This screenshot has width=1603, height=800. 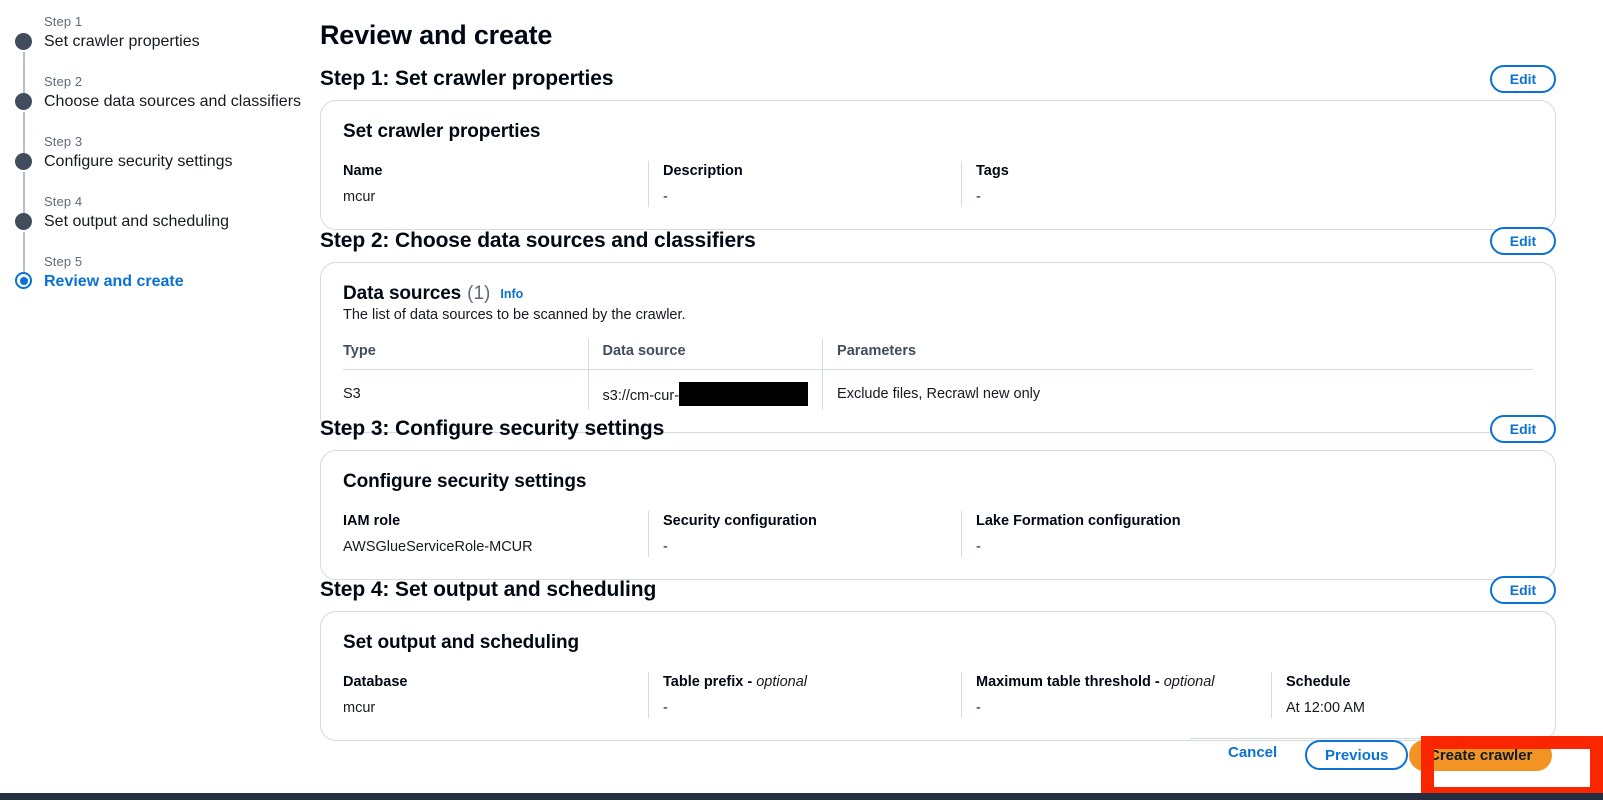 What do you see at coordinates (63, 141) in the screenshot?
I see `step-3-number: Step 3` at bounding box center [63, 141].